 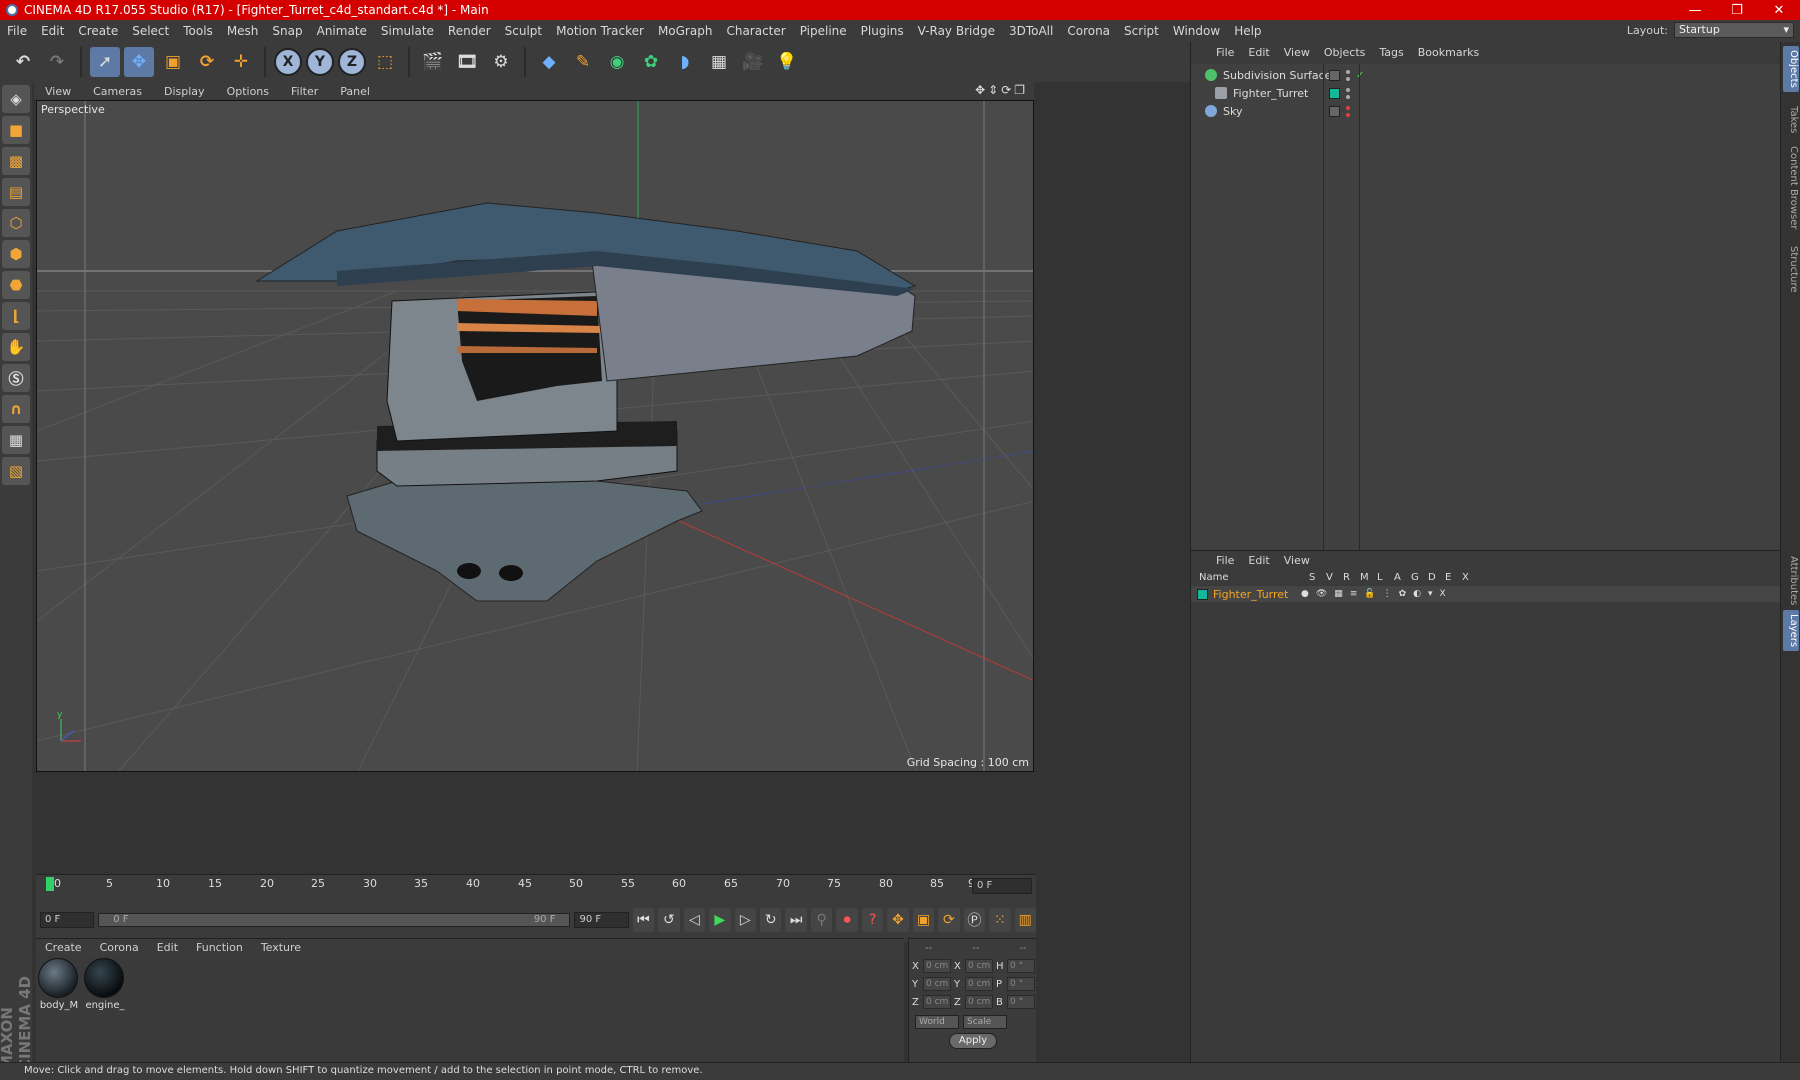 What do you see at coordinates (1448, 52) in the screenshot?
I see `object-menu-bookmarks: Bookmarks` at bounding box center [1448, 52].